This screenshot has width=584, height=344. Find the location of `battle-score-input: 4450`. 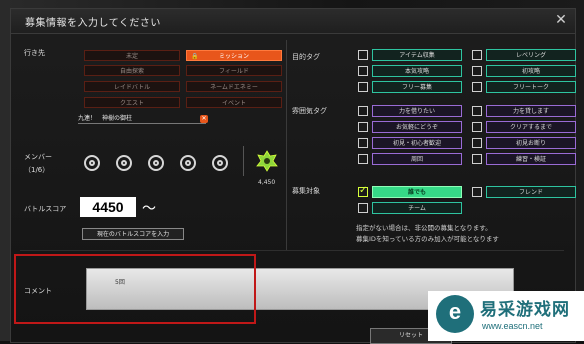

battle-score-input: 4450 is located at coordinates (108, 207).